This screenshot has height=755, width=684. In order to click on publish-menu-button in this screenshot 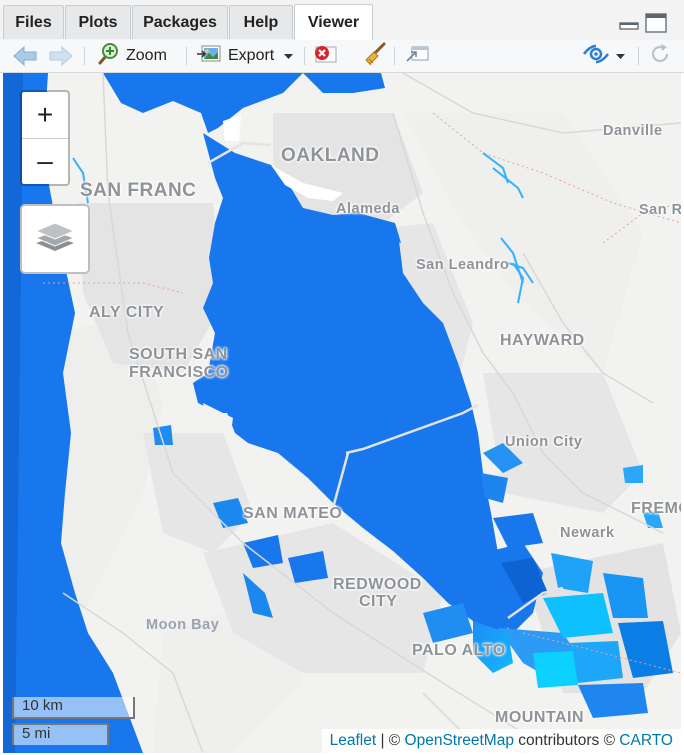, I will do `click(603, 56)`.